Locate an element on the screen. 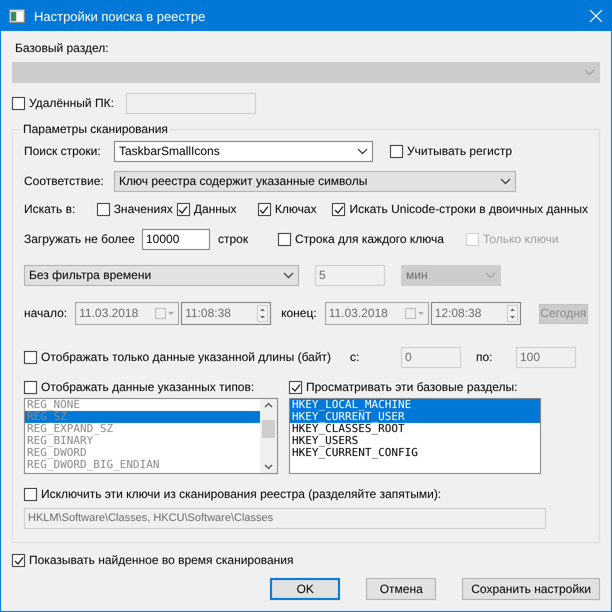 This screenshot has height=612, width=612. checkbox: Искать Unicode-строки в двоичных данных is located at coordinates (460, 209).